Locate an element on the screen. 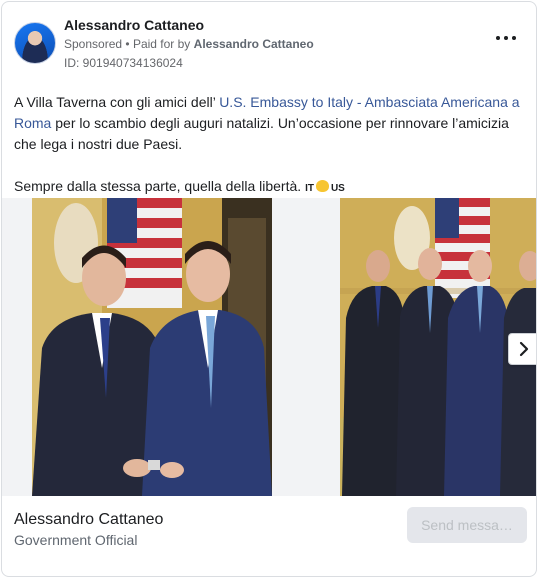  author-name: Alessandro Cattaneo is located at coordinates (134, 25).